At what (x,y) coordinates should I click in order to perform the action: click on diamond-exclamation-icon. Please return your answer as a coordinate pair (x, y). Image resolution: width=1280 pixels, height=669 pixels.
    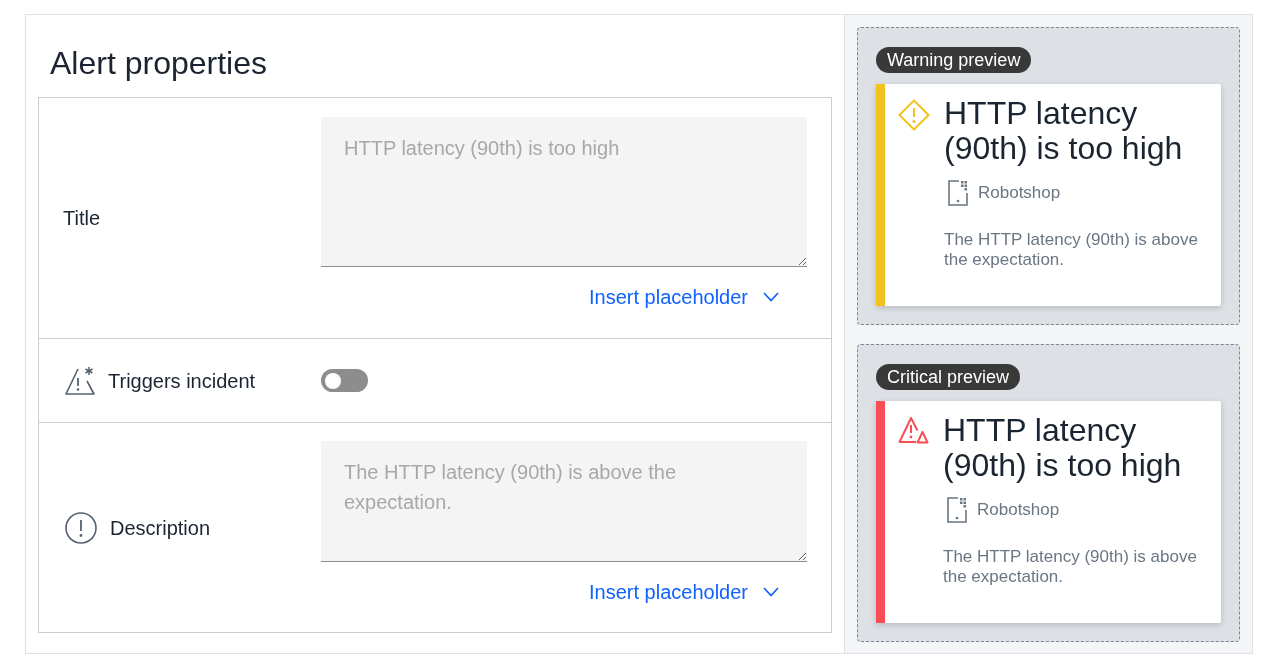
    Looking at the image, I should click on (914, 115).